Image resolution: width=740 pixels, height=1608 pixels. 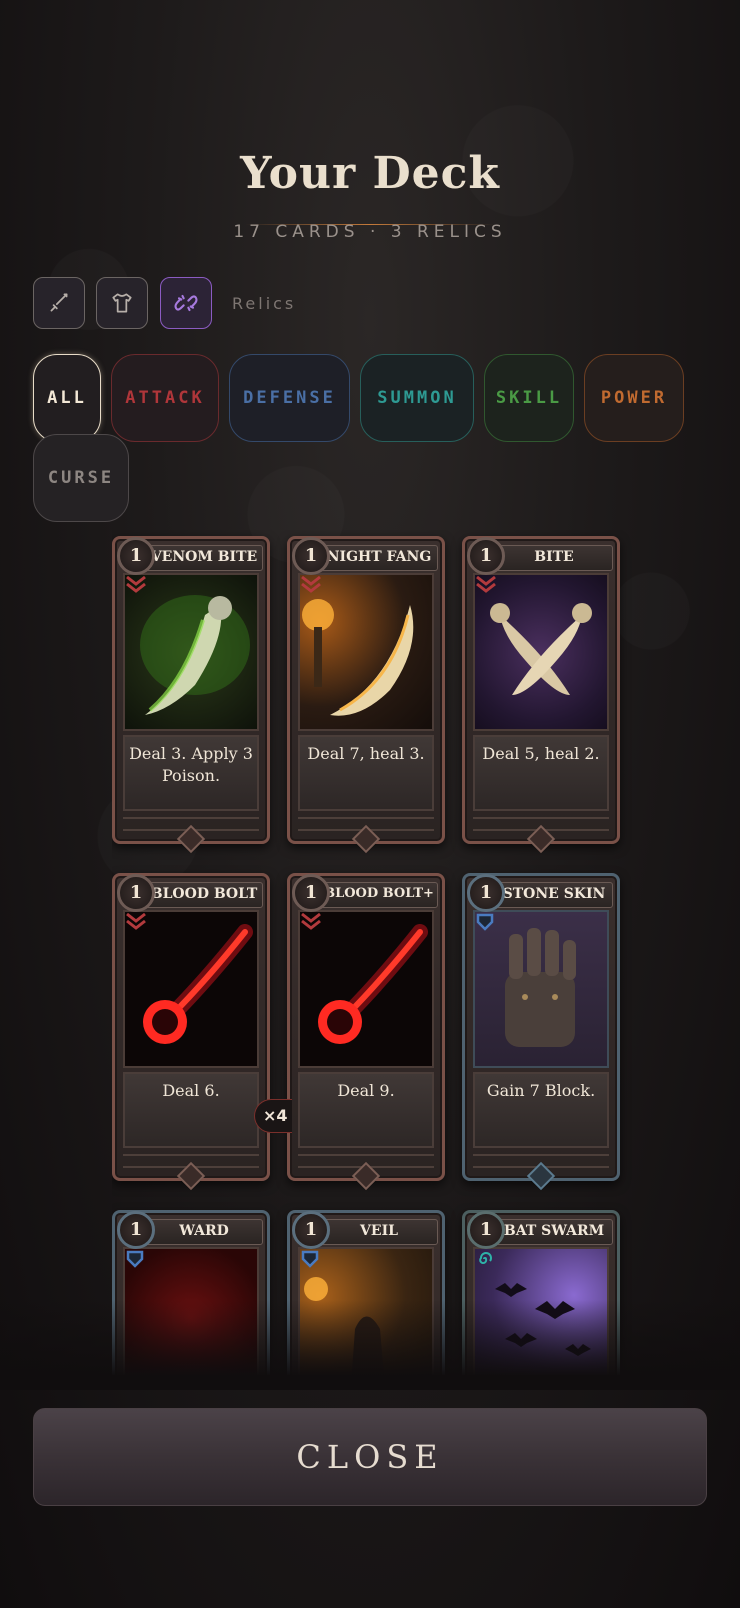 What do you see at coordinates (554, 1232) in the screenshot?
I see `card-name: BAT SWARM` at bounding box center [554, 1232].